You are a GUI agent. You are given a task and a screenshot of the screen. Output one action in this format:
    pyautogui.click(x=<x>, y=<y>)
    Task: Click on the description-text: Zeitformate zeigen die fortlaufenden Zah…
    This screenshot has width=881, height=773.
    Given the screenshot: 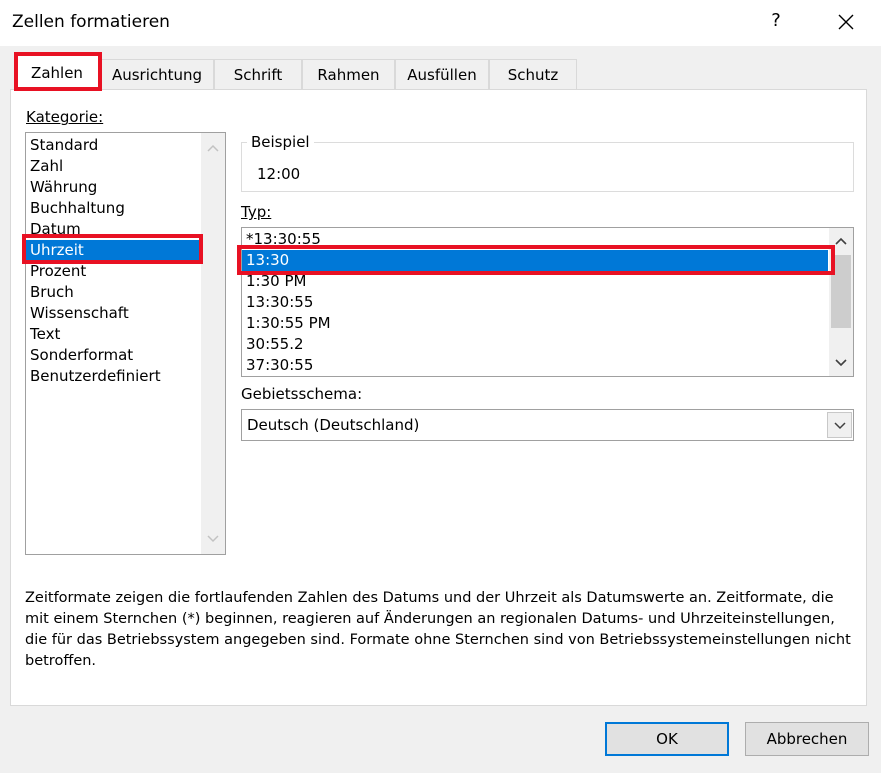 What is the action you would take?
    pyautogui.click(x=438, y=629)
    